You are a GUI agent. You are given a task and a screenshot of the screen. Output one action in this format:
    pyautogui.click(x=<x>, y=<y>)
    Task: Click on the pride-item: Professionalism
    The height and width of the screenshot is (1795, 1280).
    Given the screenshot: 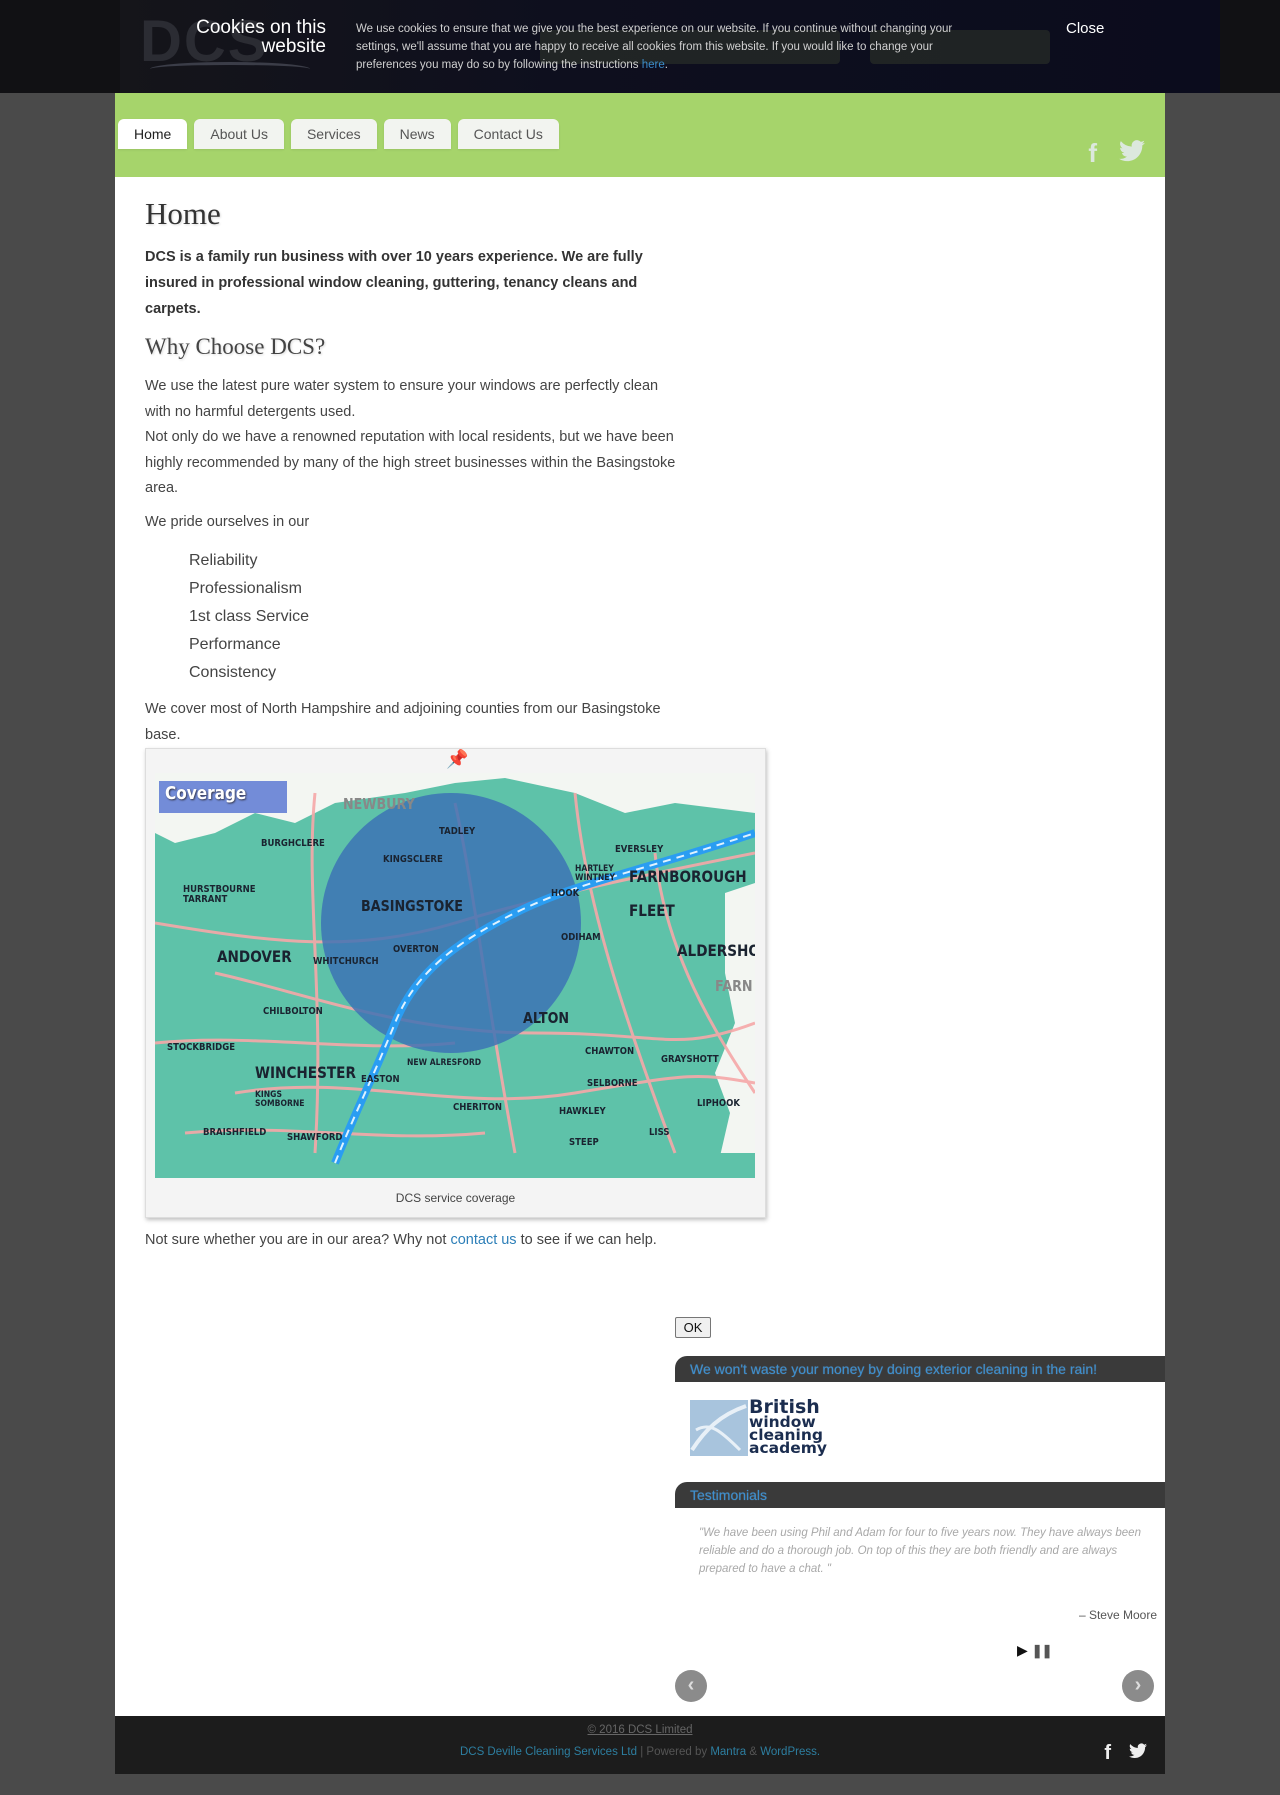 What is the action you would take?
    pyautogui.click(x=245, y=588)
    